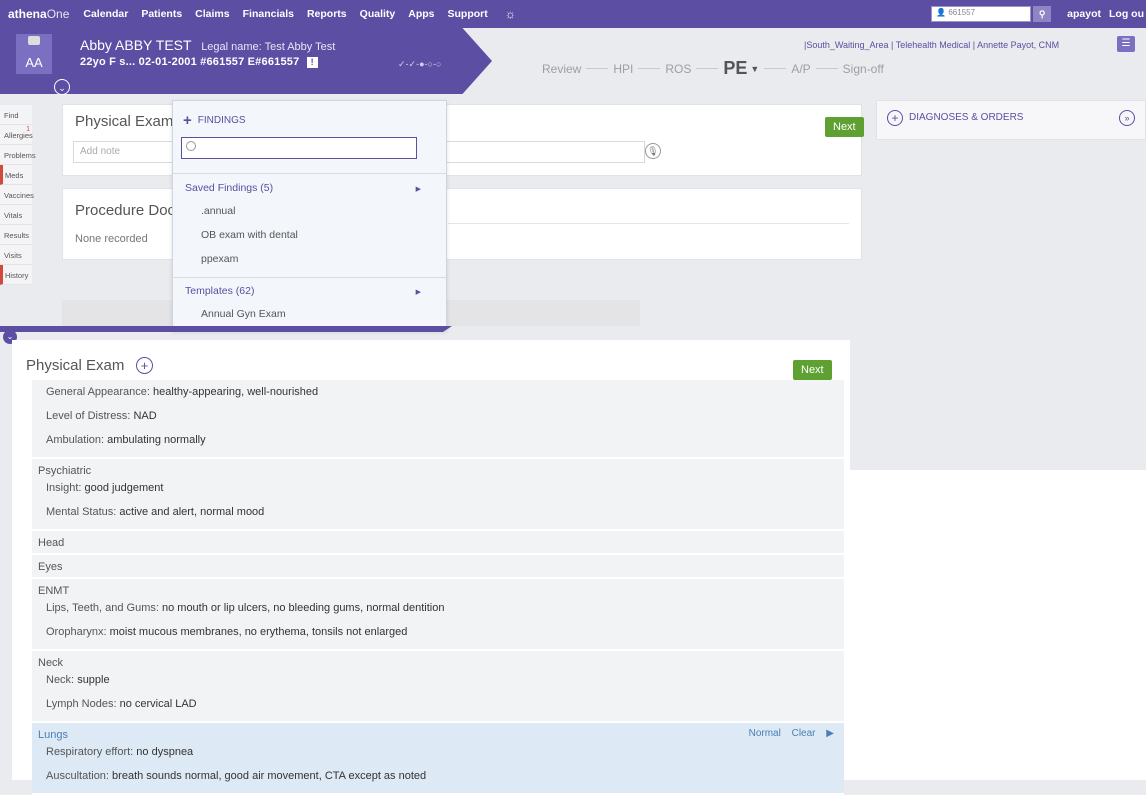 This screenshot has width=1146, height=795. I want to click on nav-claims: Claims, so click(212, 14).